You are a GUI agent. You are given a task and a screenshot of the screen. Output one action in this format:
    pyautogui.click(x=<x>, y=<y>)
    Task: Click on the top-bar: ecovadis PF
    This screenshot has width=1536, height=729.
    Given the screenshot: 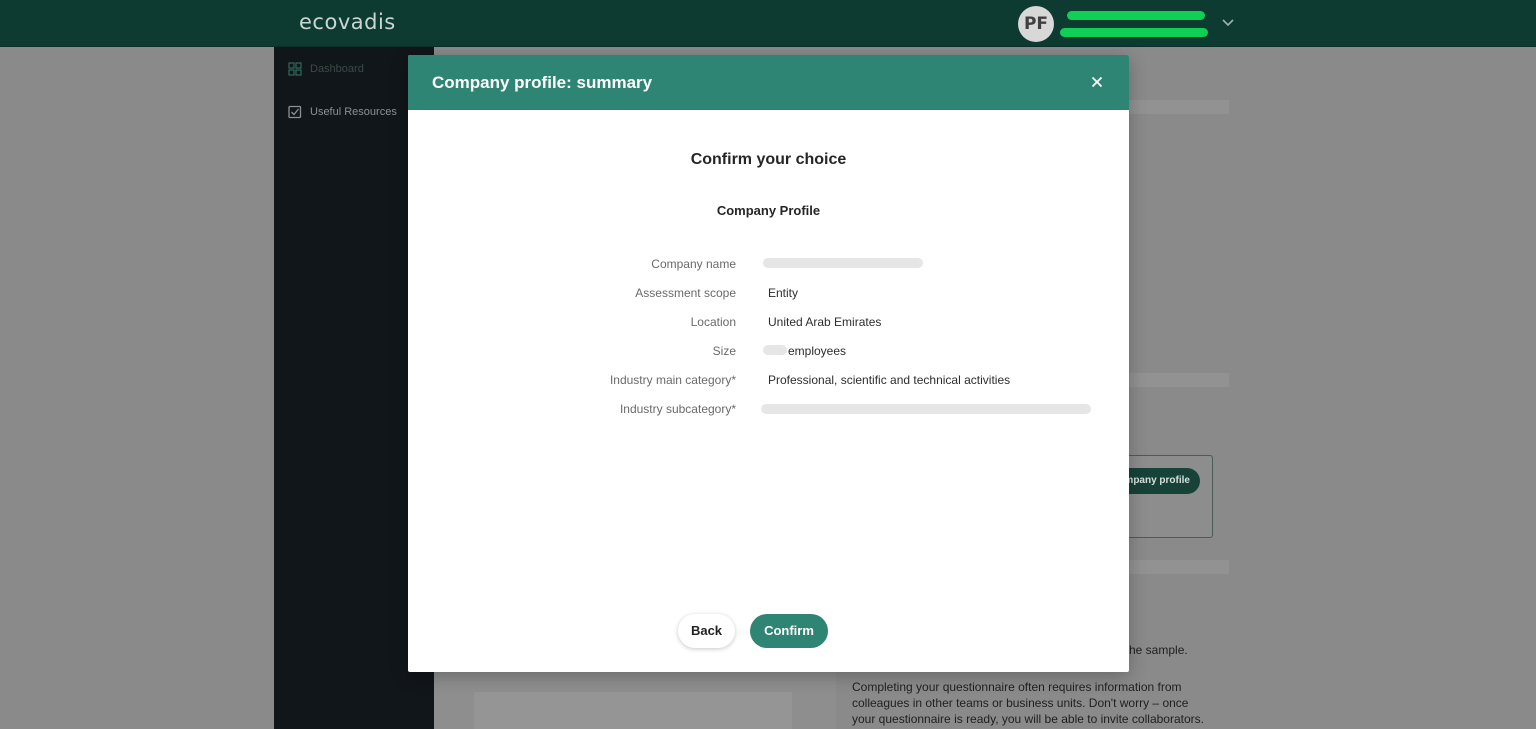 What is the action you would take?
    pyautogui.click(x=768, y=23)
    